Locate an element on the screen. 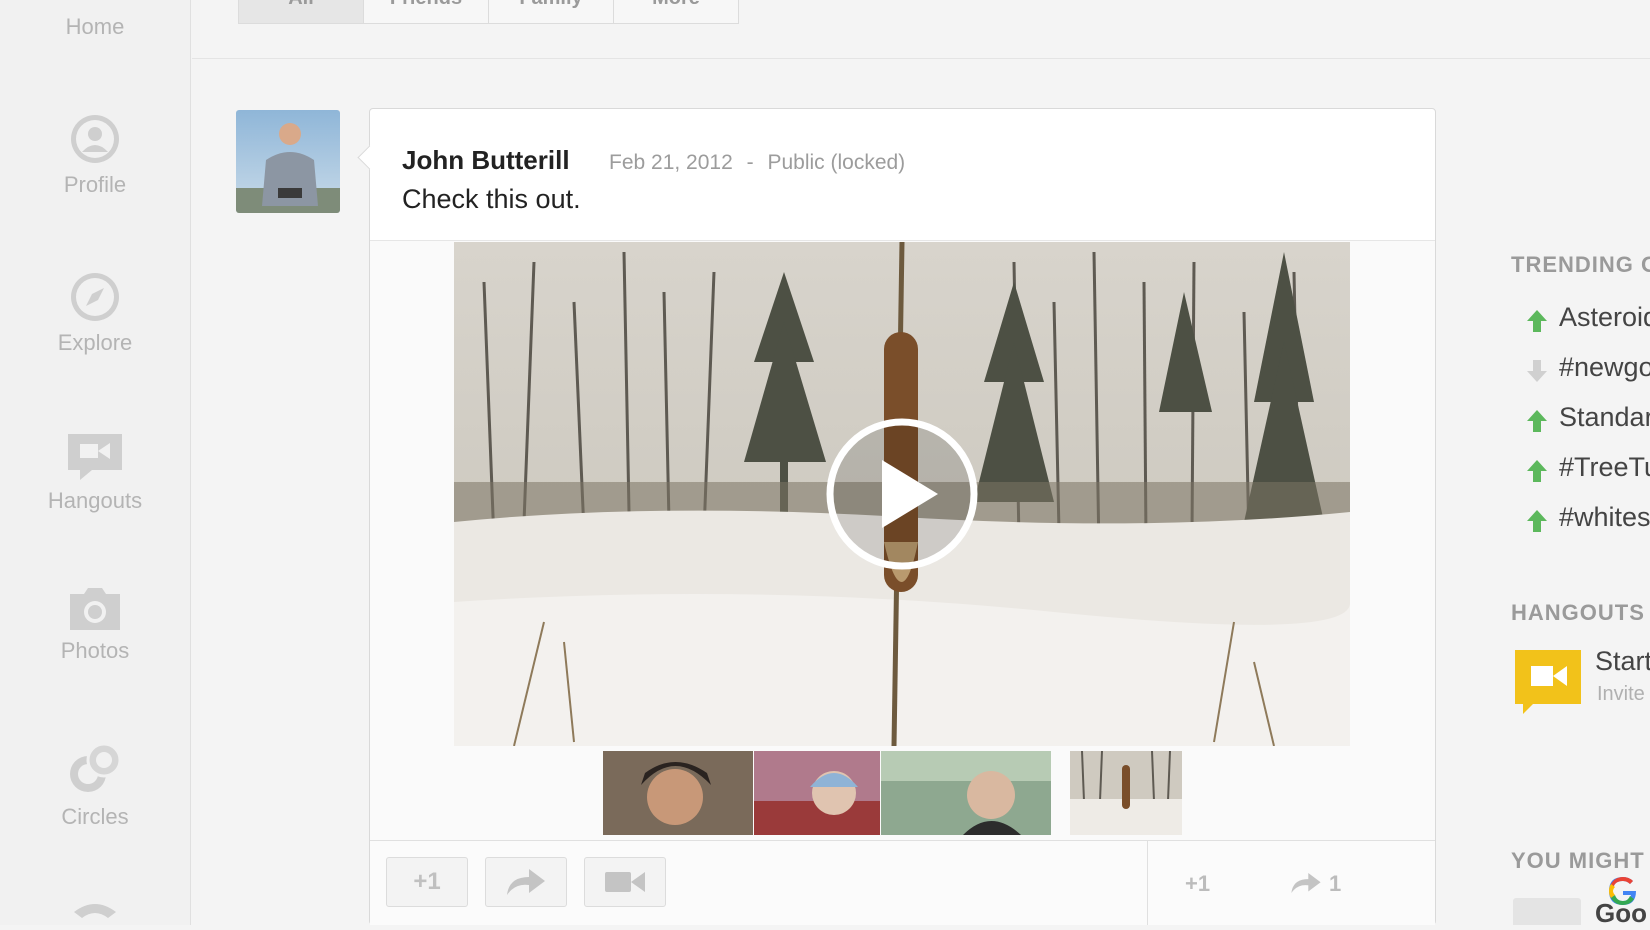 Image resolution: width=1650 pixels, height=930 pixels. trend-down-icon is located at coordinates (1537, 371).